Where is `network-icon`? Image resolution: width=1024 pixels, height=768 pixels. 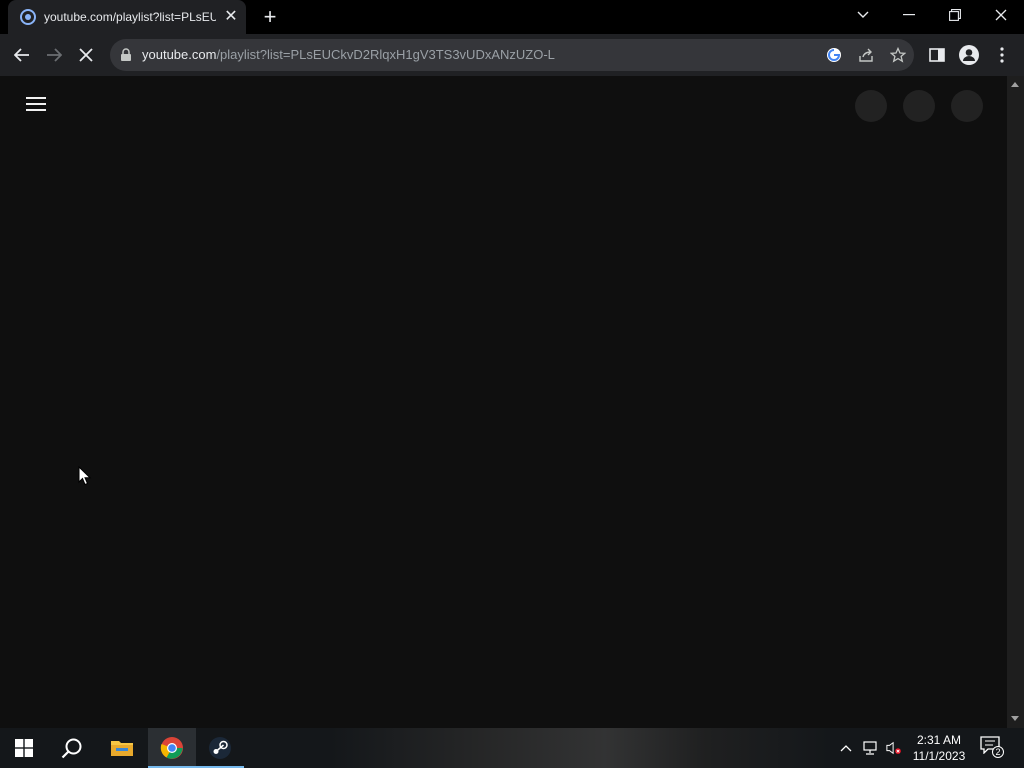
network-icon is located at coordinates (870, 748).